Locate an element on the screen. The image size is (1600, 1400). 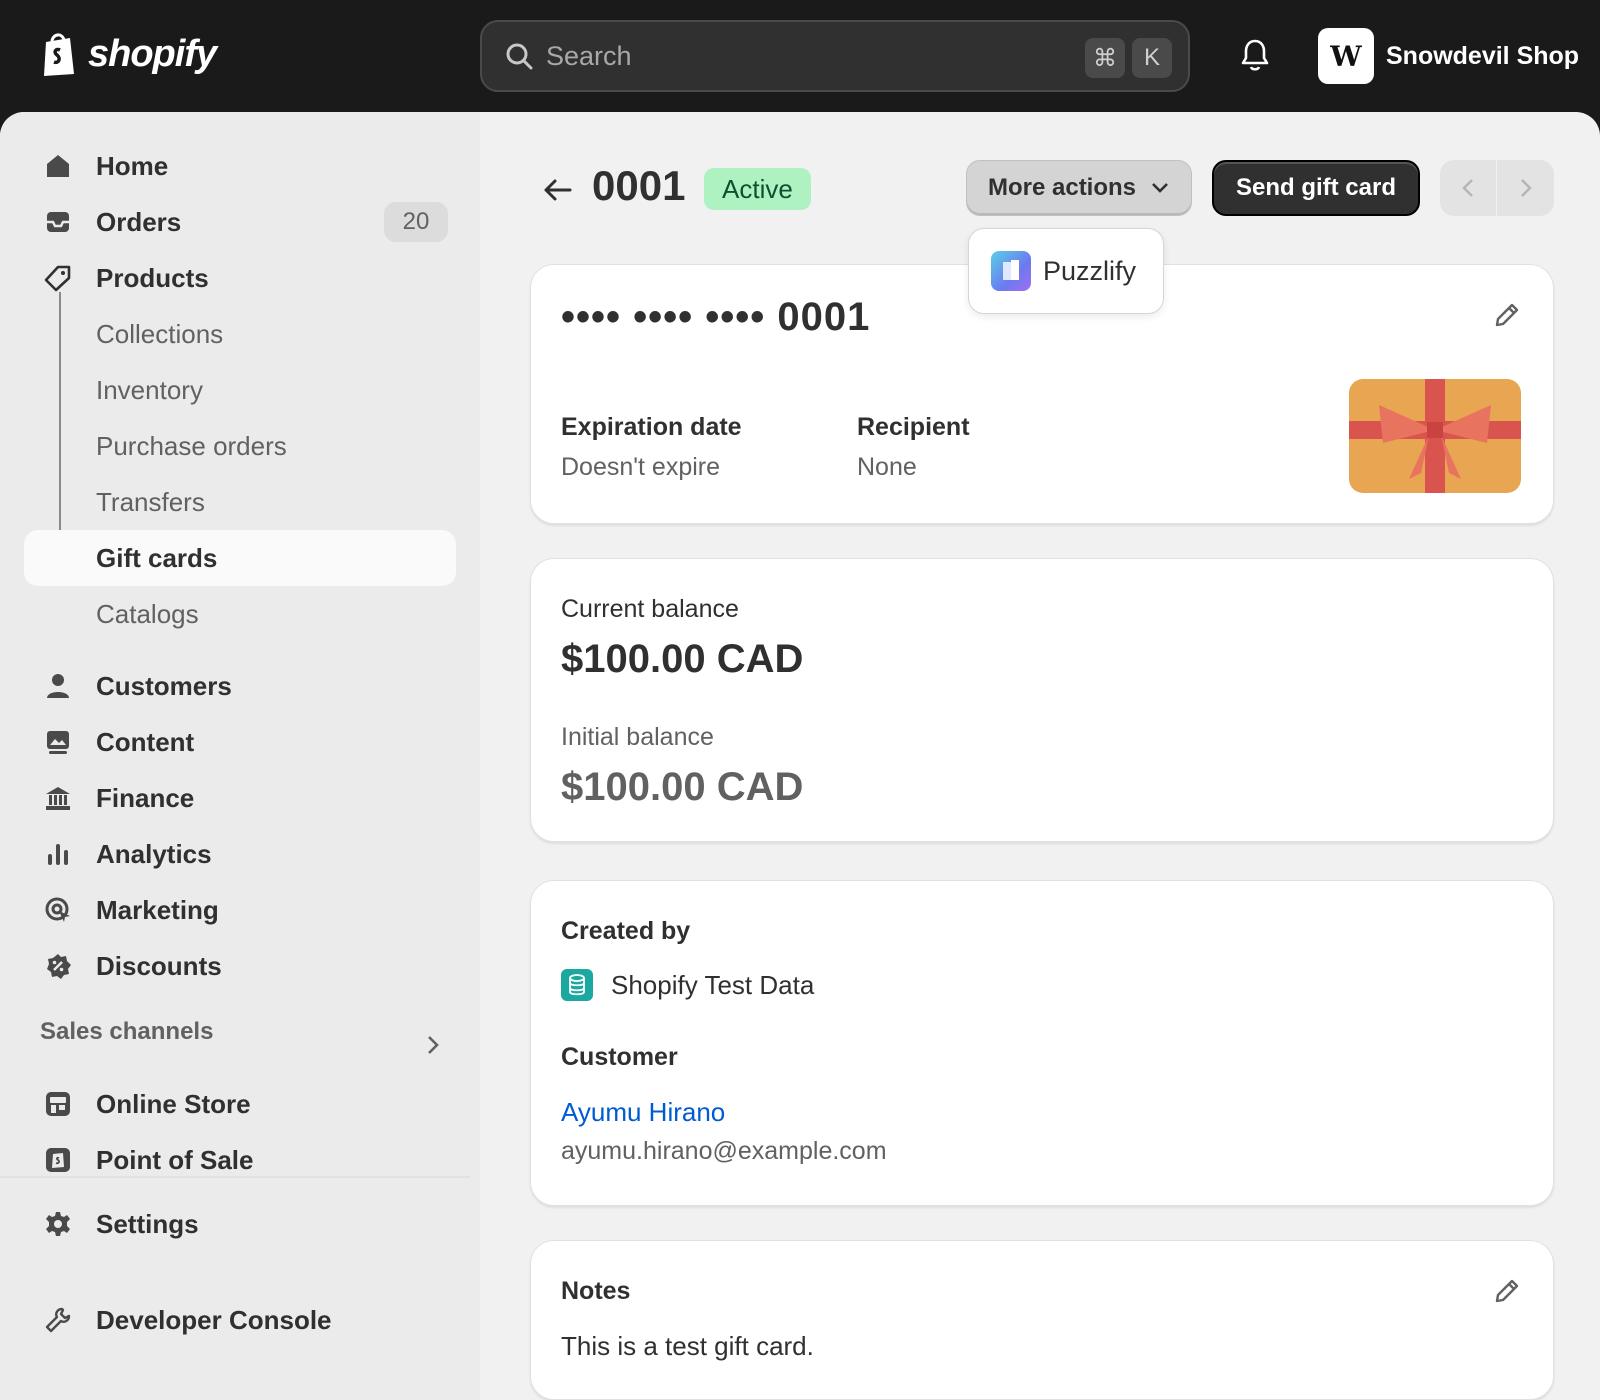
nav-gift-cards-label: Gift cards is located at coordinates (157, 557).